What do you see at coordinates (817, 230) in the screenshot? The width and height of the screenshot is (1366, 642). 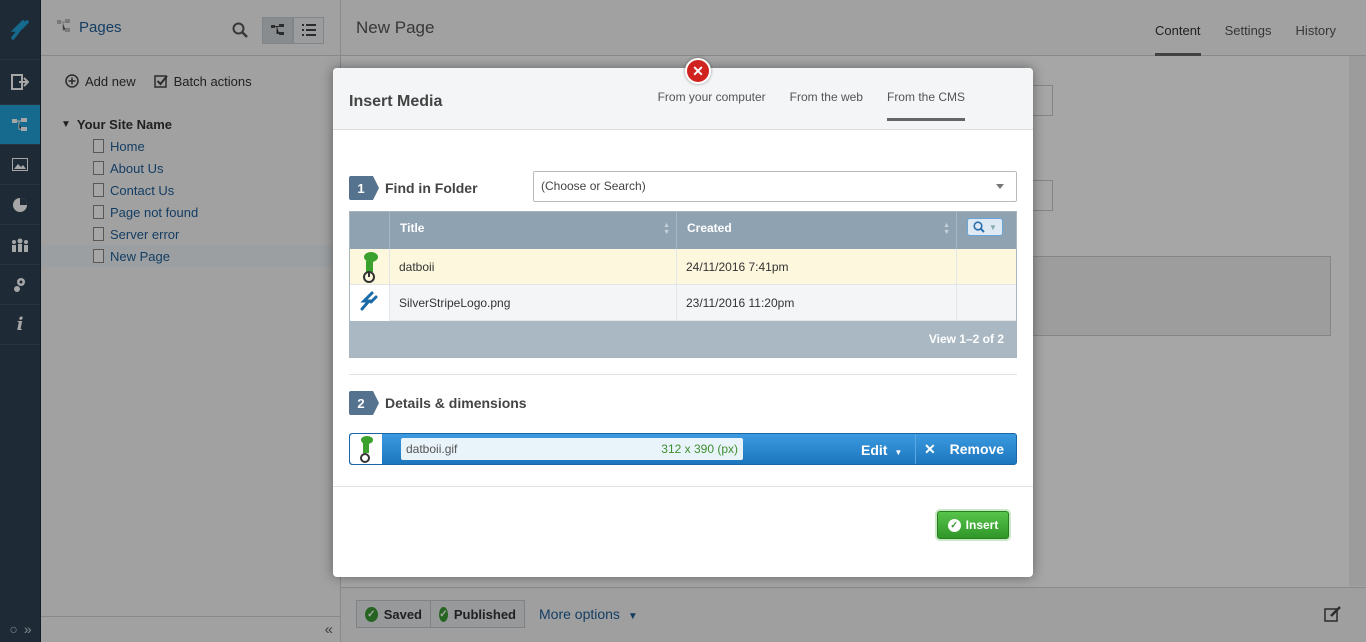 I see `column-created: Created ▲ ▼` at bounding box center [817, 230].